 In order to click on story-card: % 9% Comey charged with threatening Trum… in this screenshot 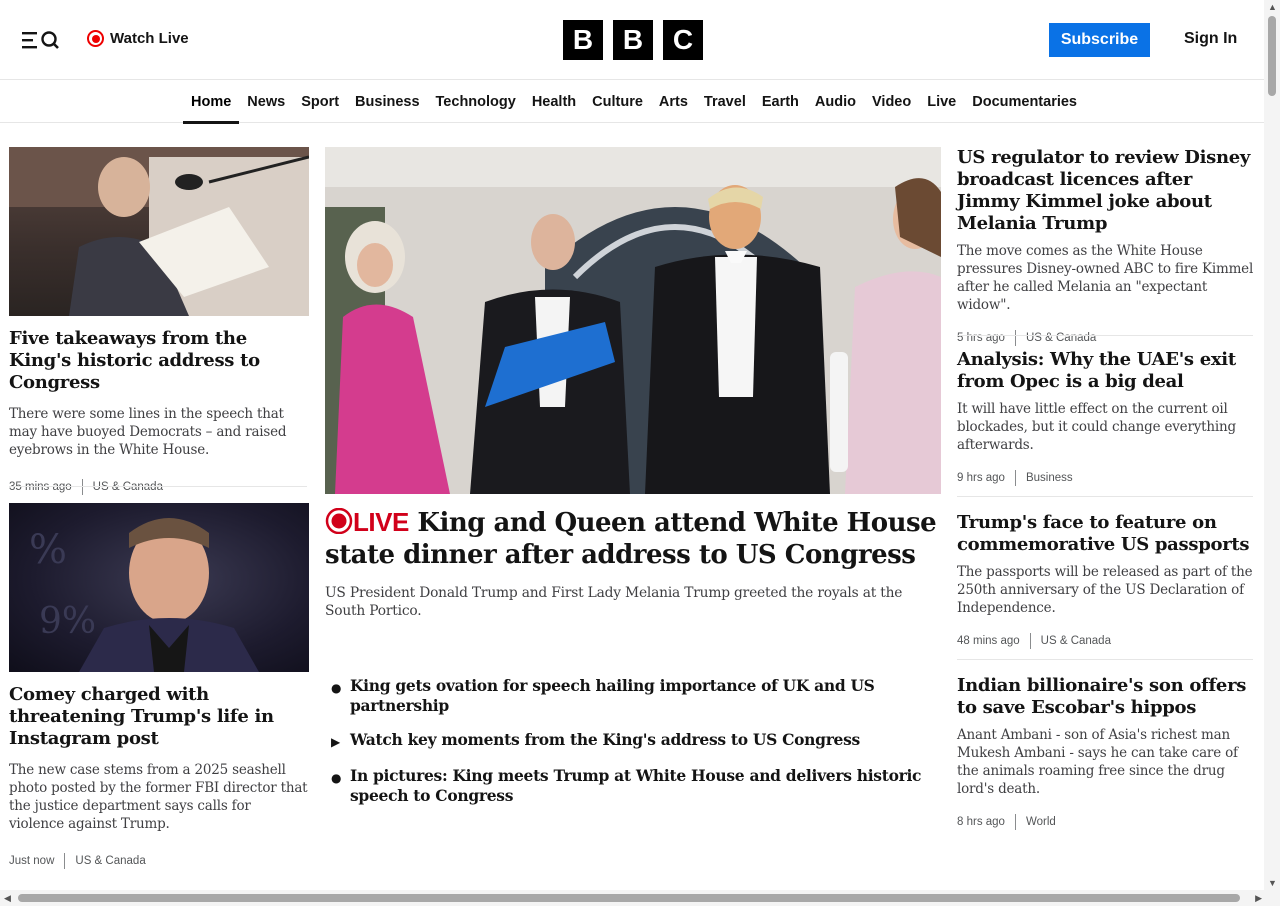, I will do `click(159, 686)`.